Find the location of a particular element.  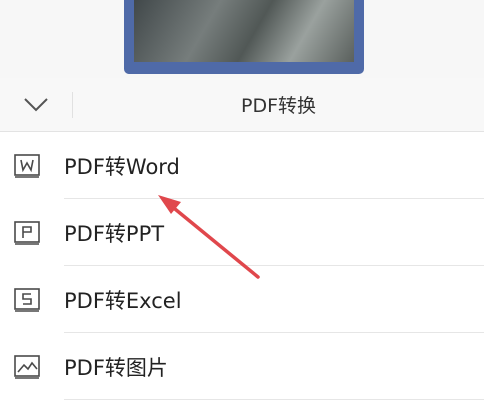

thumbnail-image is located at coordinates (244, 31).